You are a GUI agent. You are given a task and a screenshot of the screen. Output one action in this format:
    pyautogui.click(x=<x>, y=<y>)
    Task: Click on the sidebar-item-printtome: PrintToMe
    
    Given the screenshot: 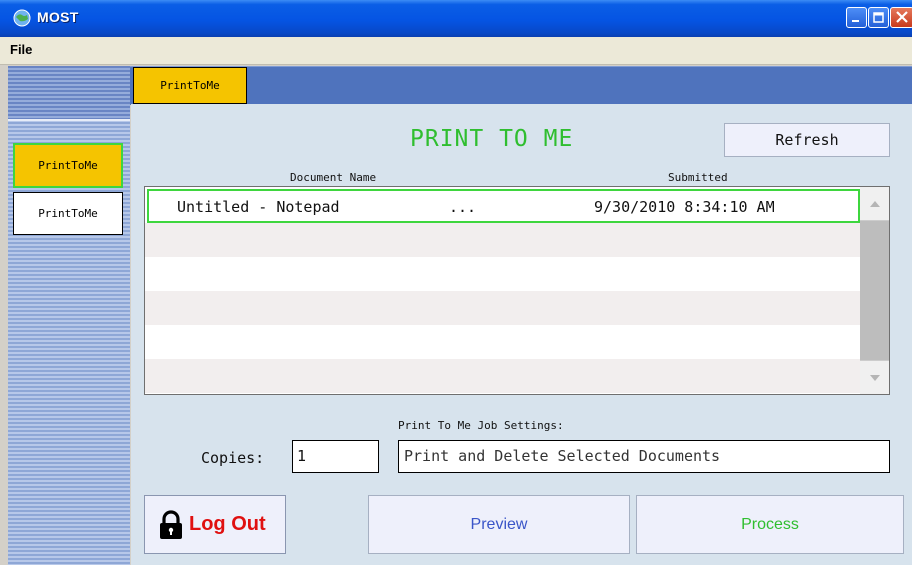 What is the action you would take?
    pyautogui.click(x=68, y=213)
    